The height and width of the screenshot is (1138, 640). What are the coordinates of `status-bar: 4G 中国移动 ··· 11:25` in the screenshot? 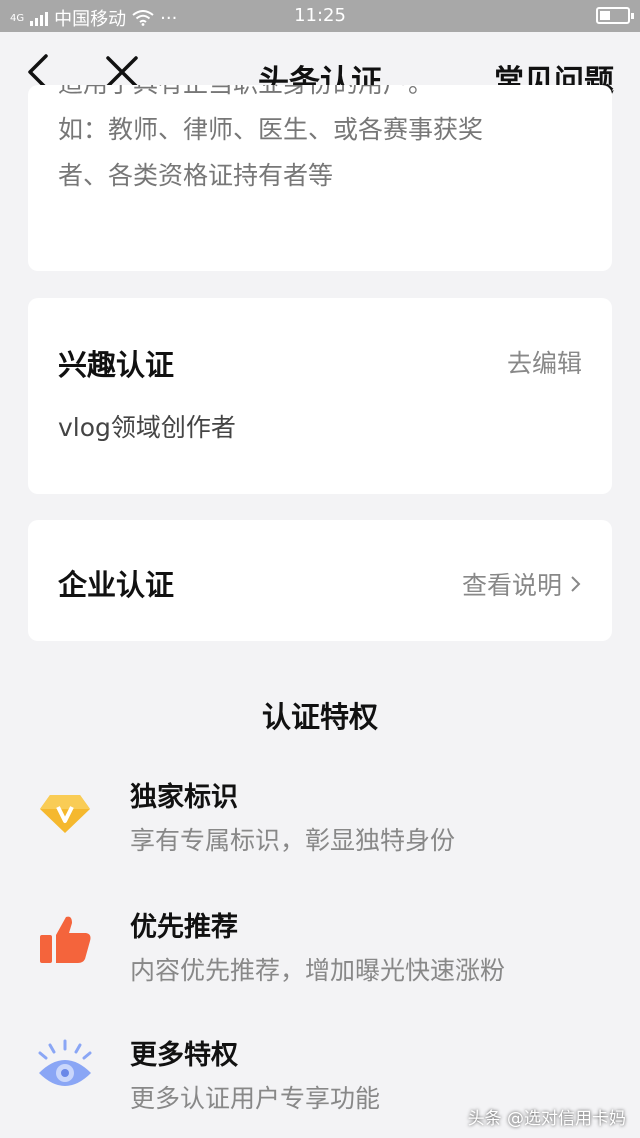 It's located at (320, 16).